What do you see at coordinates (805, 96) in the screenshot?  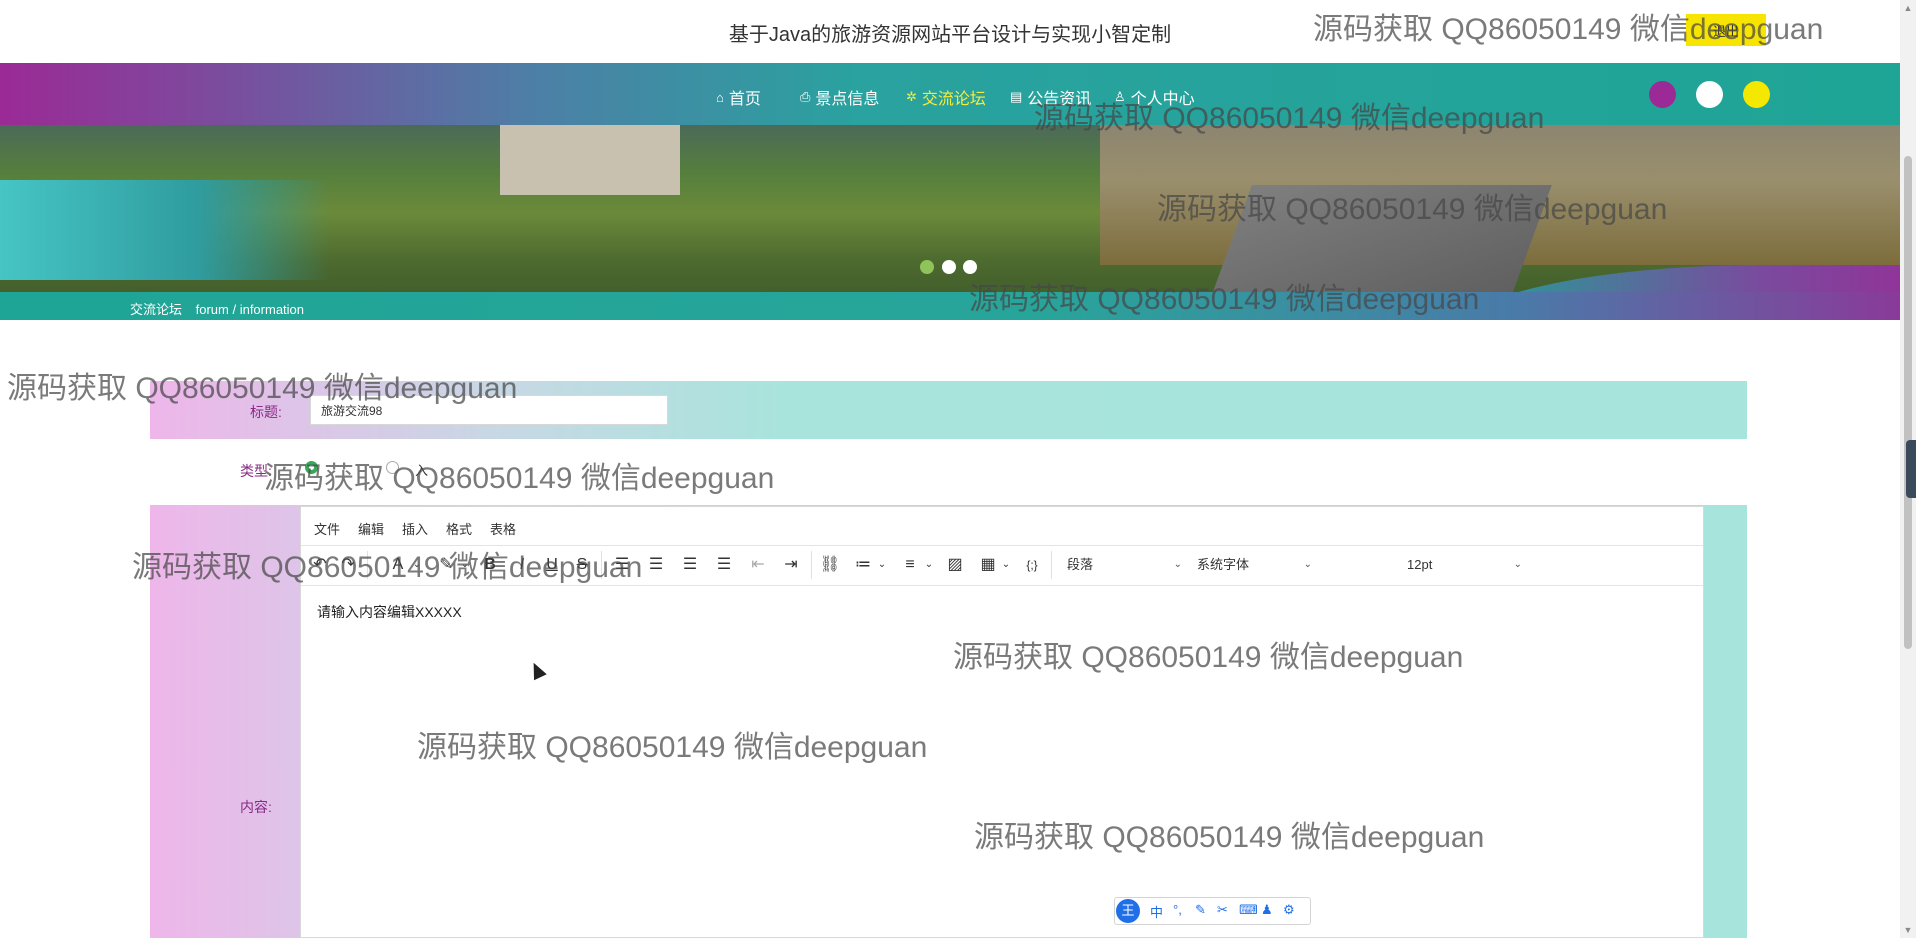 I see `printer-icon: ⎙` at bounding box center [805, 96].